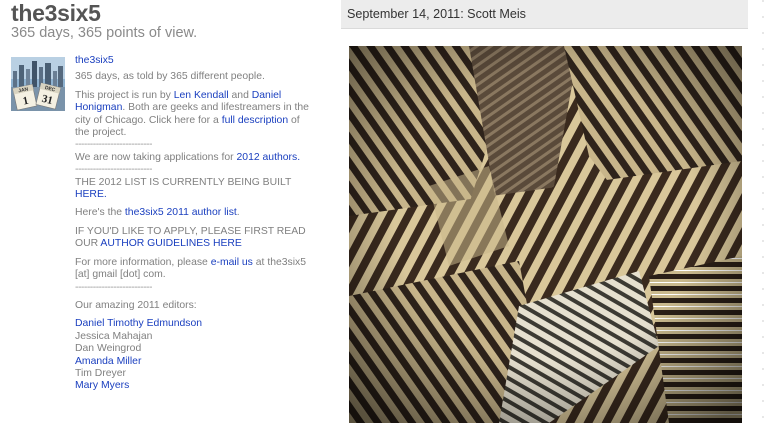 The image size is (770, 428). What do you see at coordinates (195, 362) in the screenshot?
I see `editor-item: Amanda Miller` at bounding box center [195, 362].